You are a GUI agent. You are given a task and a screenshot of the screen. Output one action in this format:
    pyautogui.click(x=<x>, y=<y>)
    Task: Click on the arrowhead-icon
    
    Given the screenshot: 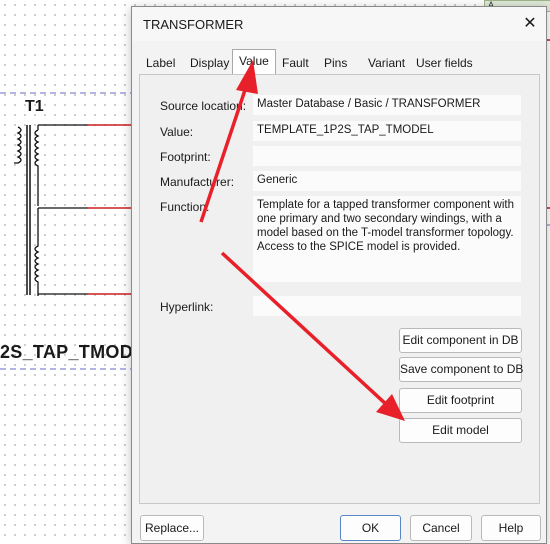 What is the action you would take?
    pyautogui.click(x=247, y=77)
    